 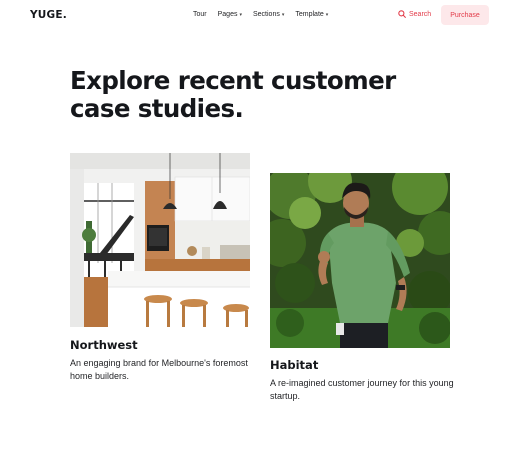 I want to click on kitchen-interior-photo, so click(x=160, y=240).